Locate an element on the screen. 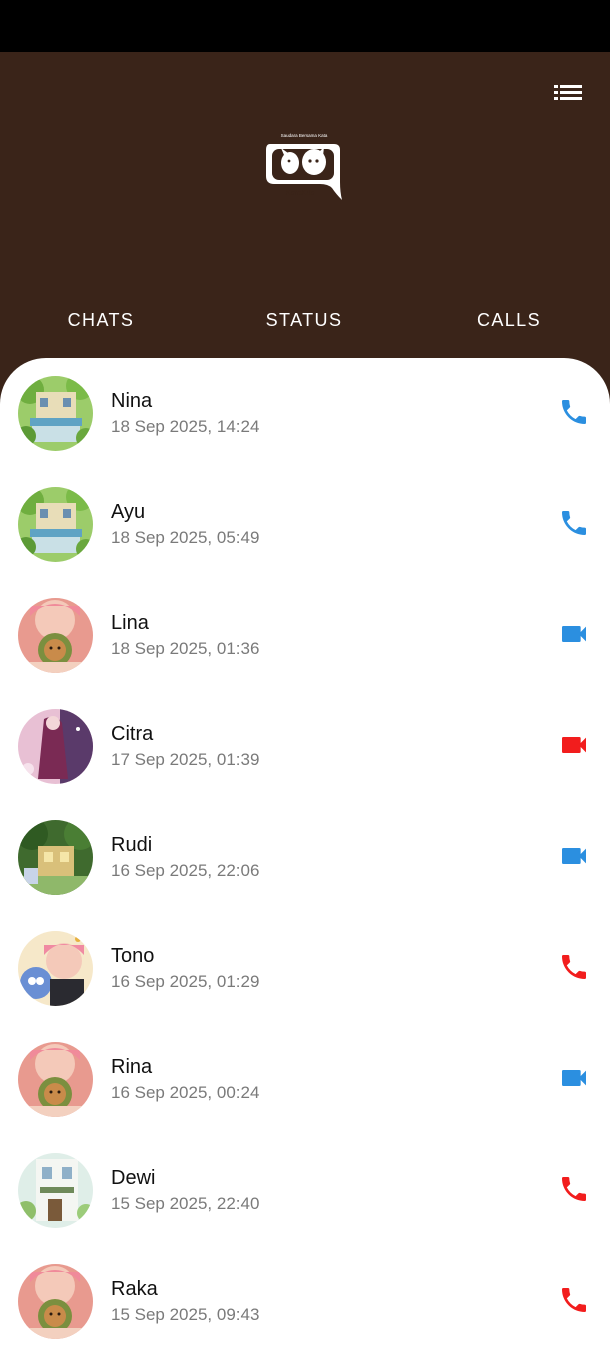 Image resolution: width=610 pixels, height=1356 pixels. tab-calls: CALLS is located at coordinates (509, 320).